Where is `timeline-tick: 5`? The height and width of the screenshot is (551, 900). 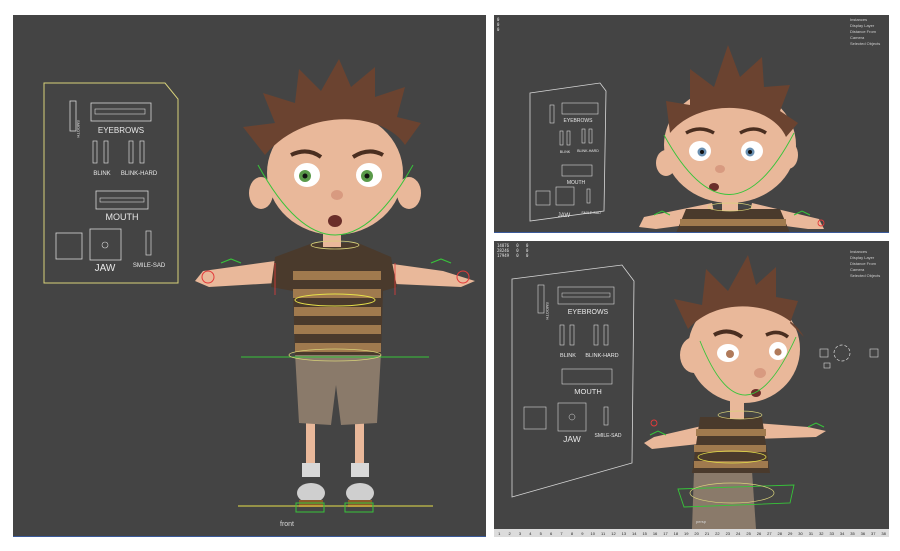
timeline-tick: 5 is located at coordinates (541, 533).